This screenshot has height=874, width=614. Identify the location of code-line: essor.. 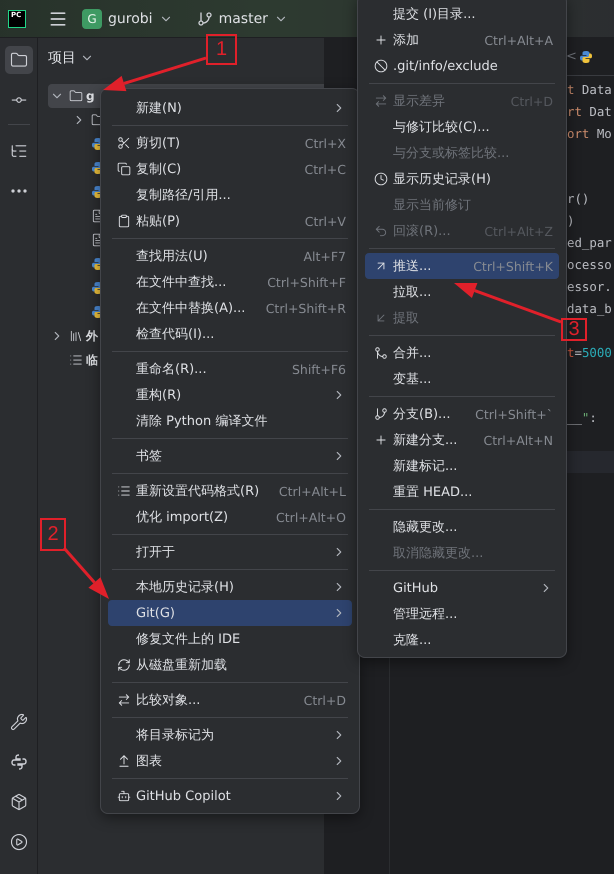
(589, 286).